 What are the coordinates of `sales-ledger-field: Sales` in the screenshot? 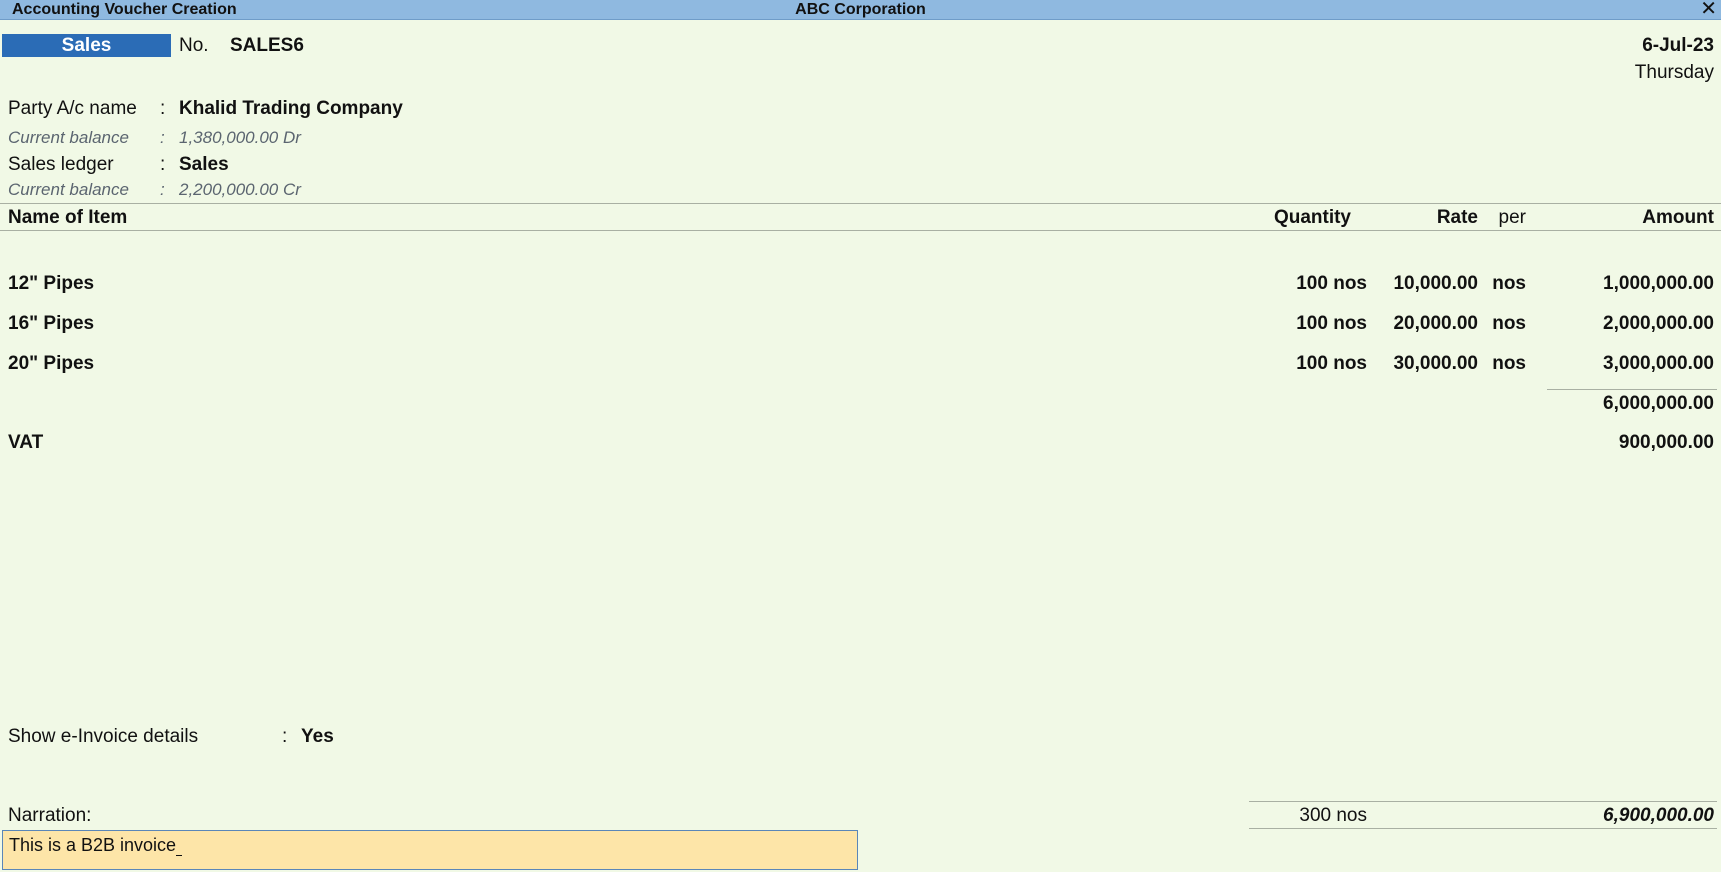 It's located at (204, 165).